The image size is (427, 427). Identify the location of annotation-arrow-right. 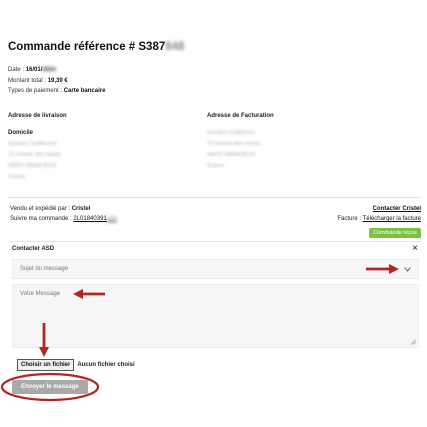
(382, 269).